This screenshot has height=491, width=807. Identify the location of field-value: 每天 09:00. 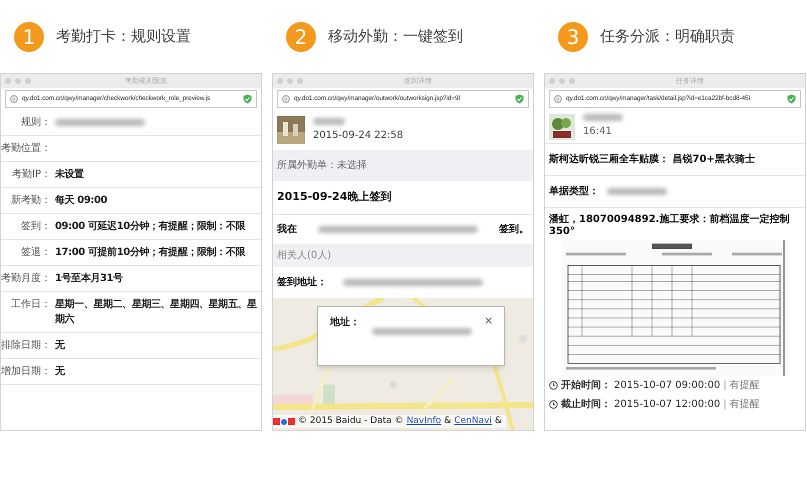
(81, 201).